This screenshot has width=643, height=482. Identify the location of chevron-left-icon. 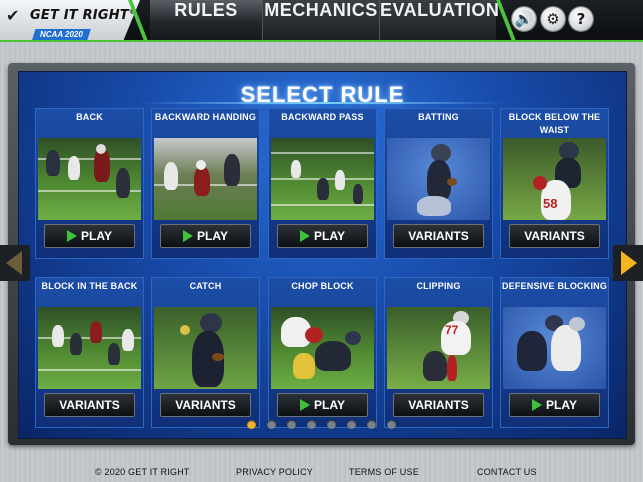
(14, 263).